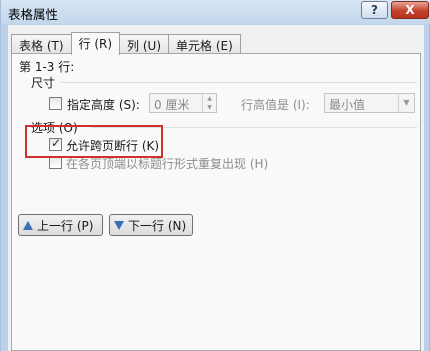 Image resolution: width=430 pixels, height=351 pixels. I want to click on title-bar: 表格属性 ? X, so click(215, 12).